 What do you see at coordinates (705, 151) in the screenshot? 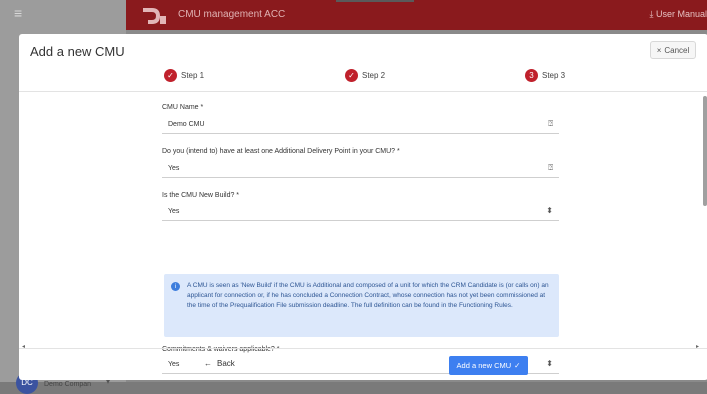
I see `vertical-scrollbar` at bounding box center [705, 151].